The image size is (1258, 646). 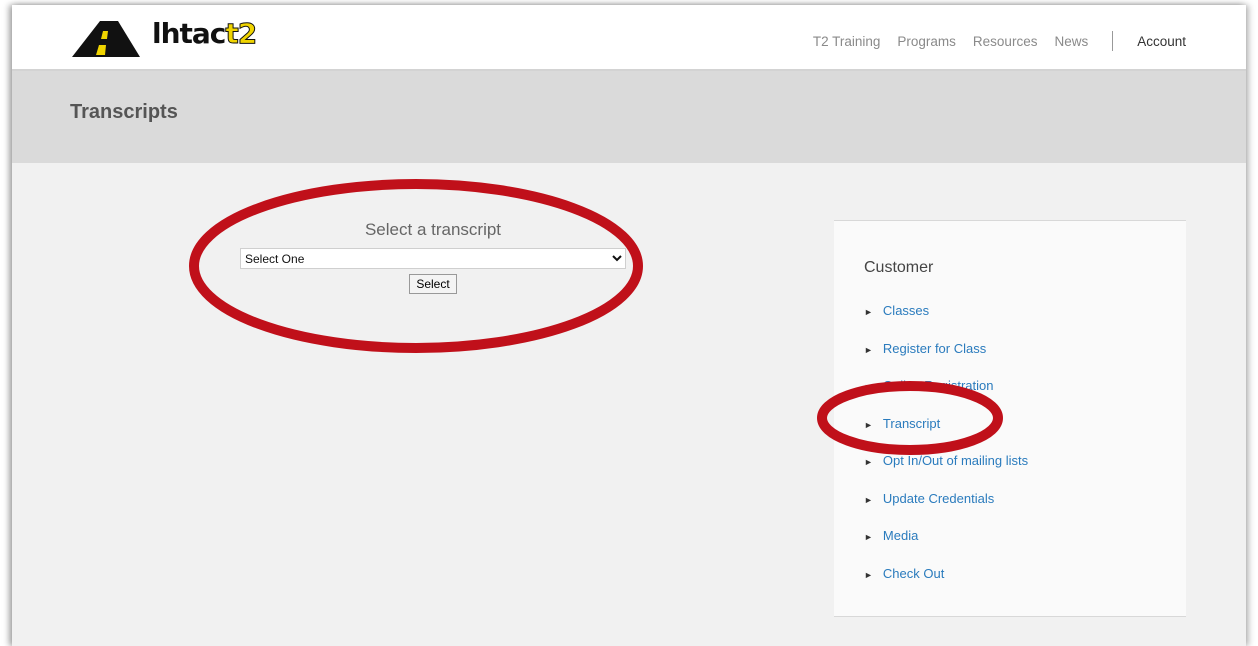 I want to click on nav-resources: Resources, so click(x=1005, y=41).